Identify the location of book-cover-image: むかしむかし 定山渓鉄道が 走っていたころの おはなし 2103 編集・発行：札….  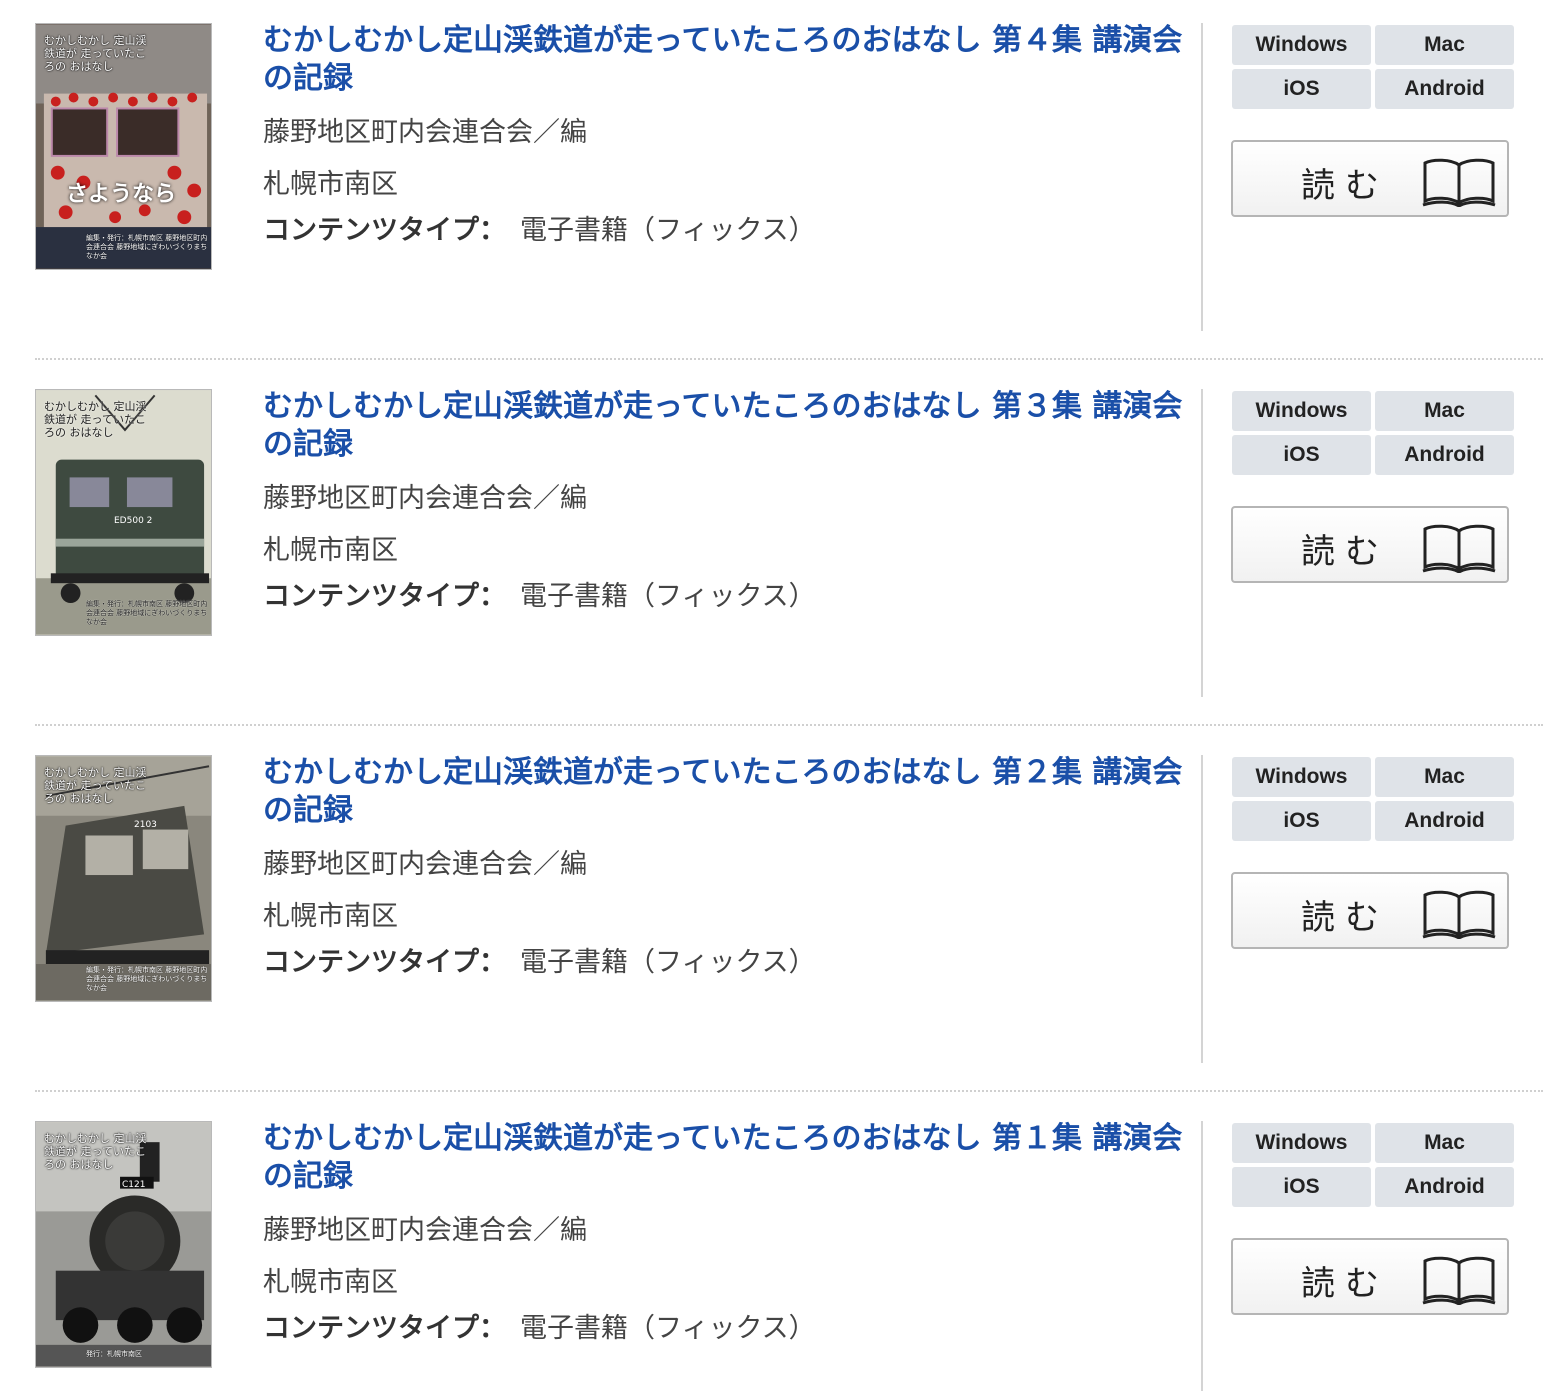
(123, 878).